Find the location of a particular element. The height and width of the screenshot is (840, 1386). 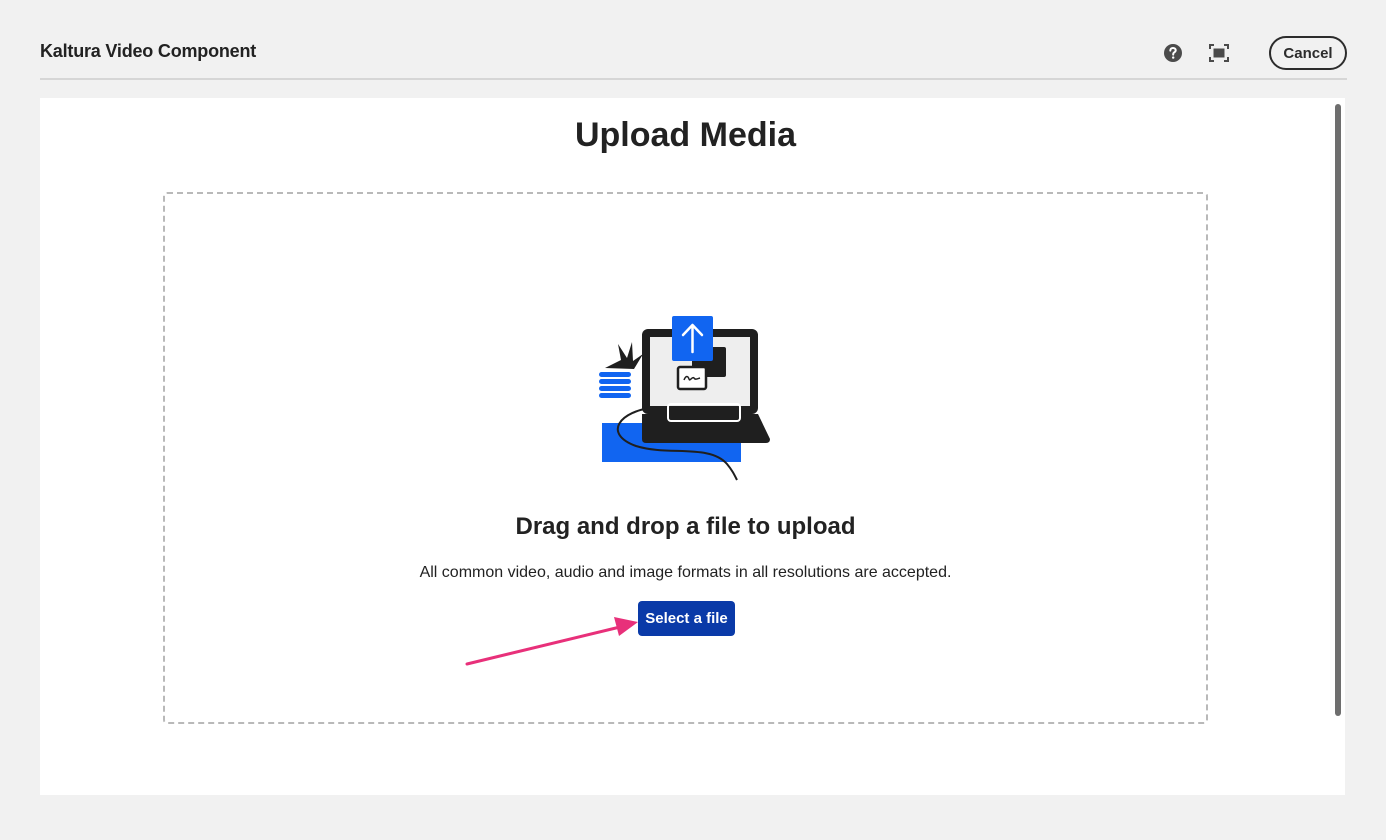

cancel-button: Cancel is located at coordinates (1308, 53).